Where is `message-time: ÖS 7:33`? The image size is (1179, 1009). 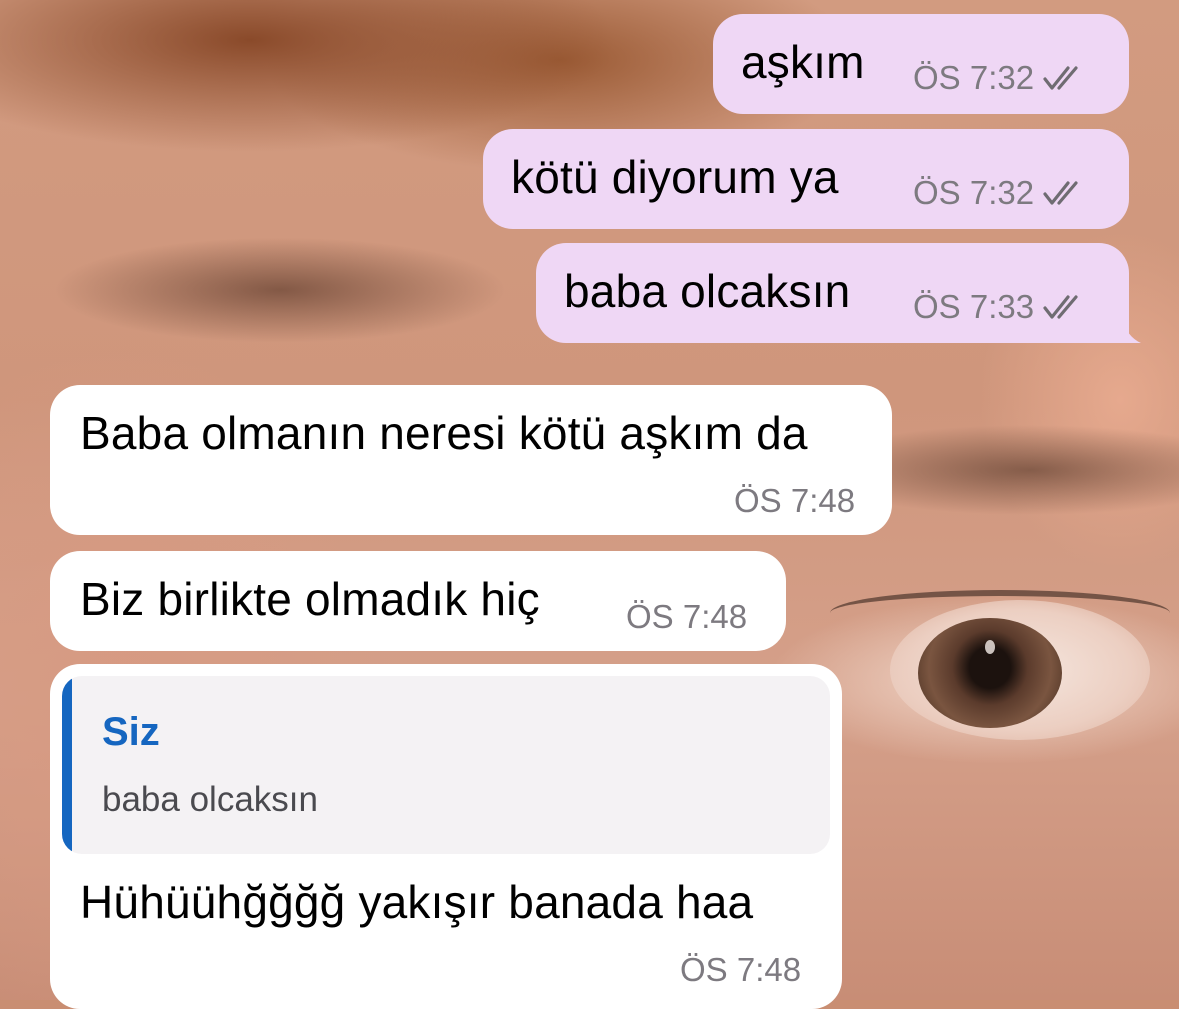 message-time: ÖS 7:33 is located at coordinates (974, 306).